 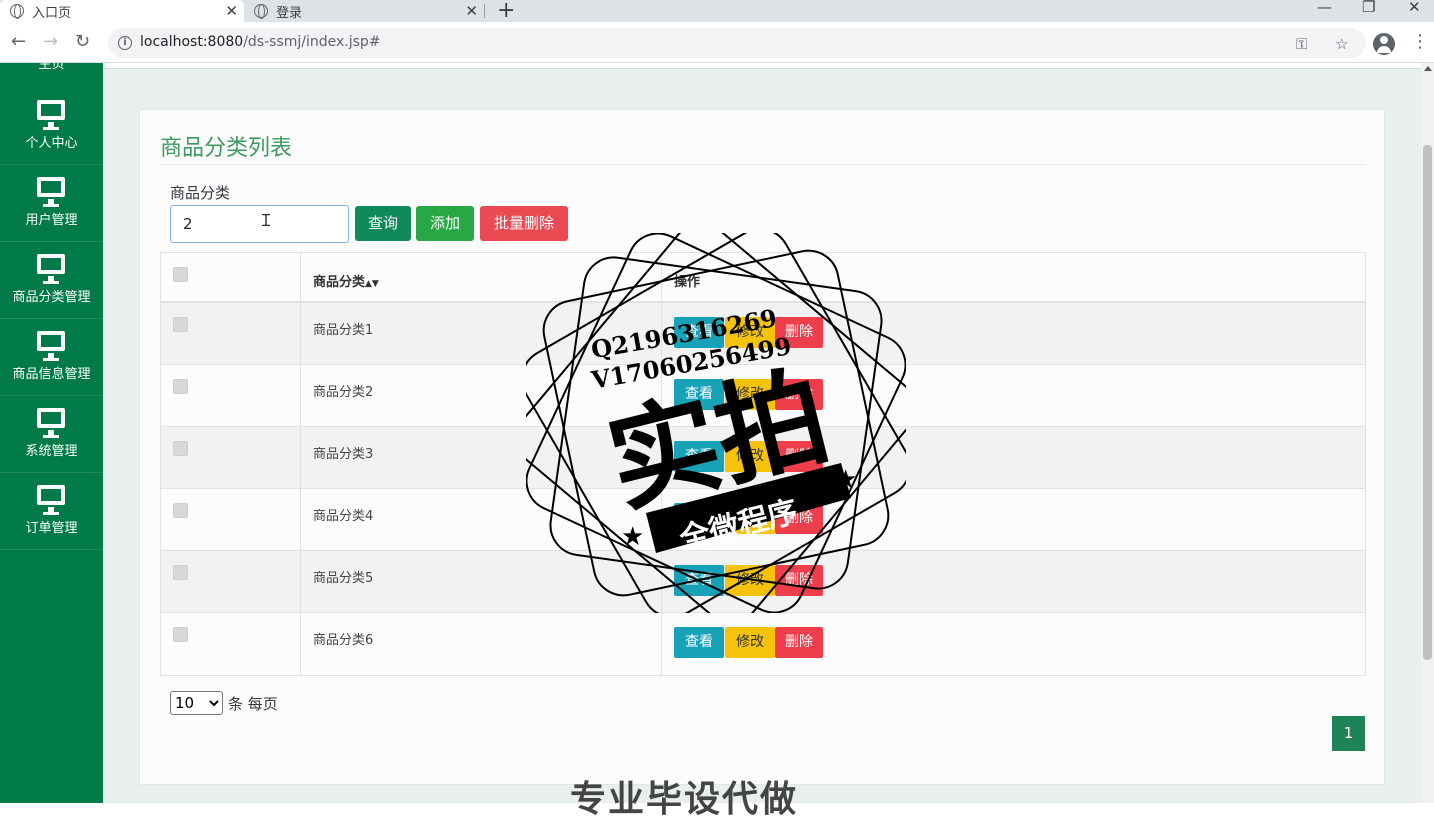 What do you see at coordinates (1341, 44) in the screenshot?
I see `star-icon: ☆` at bounding box center [1341, 44].